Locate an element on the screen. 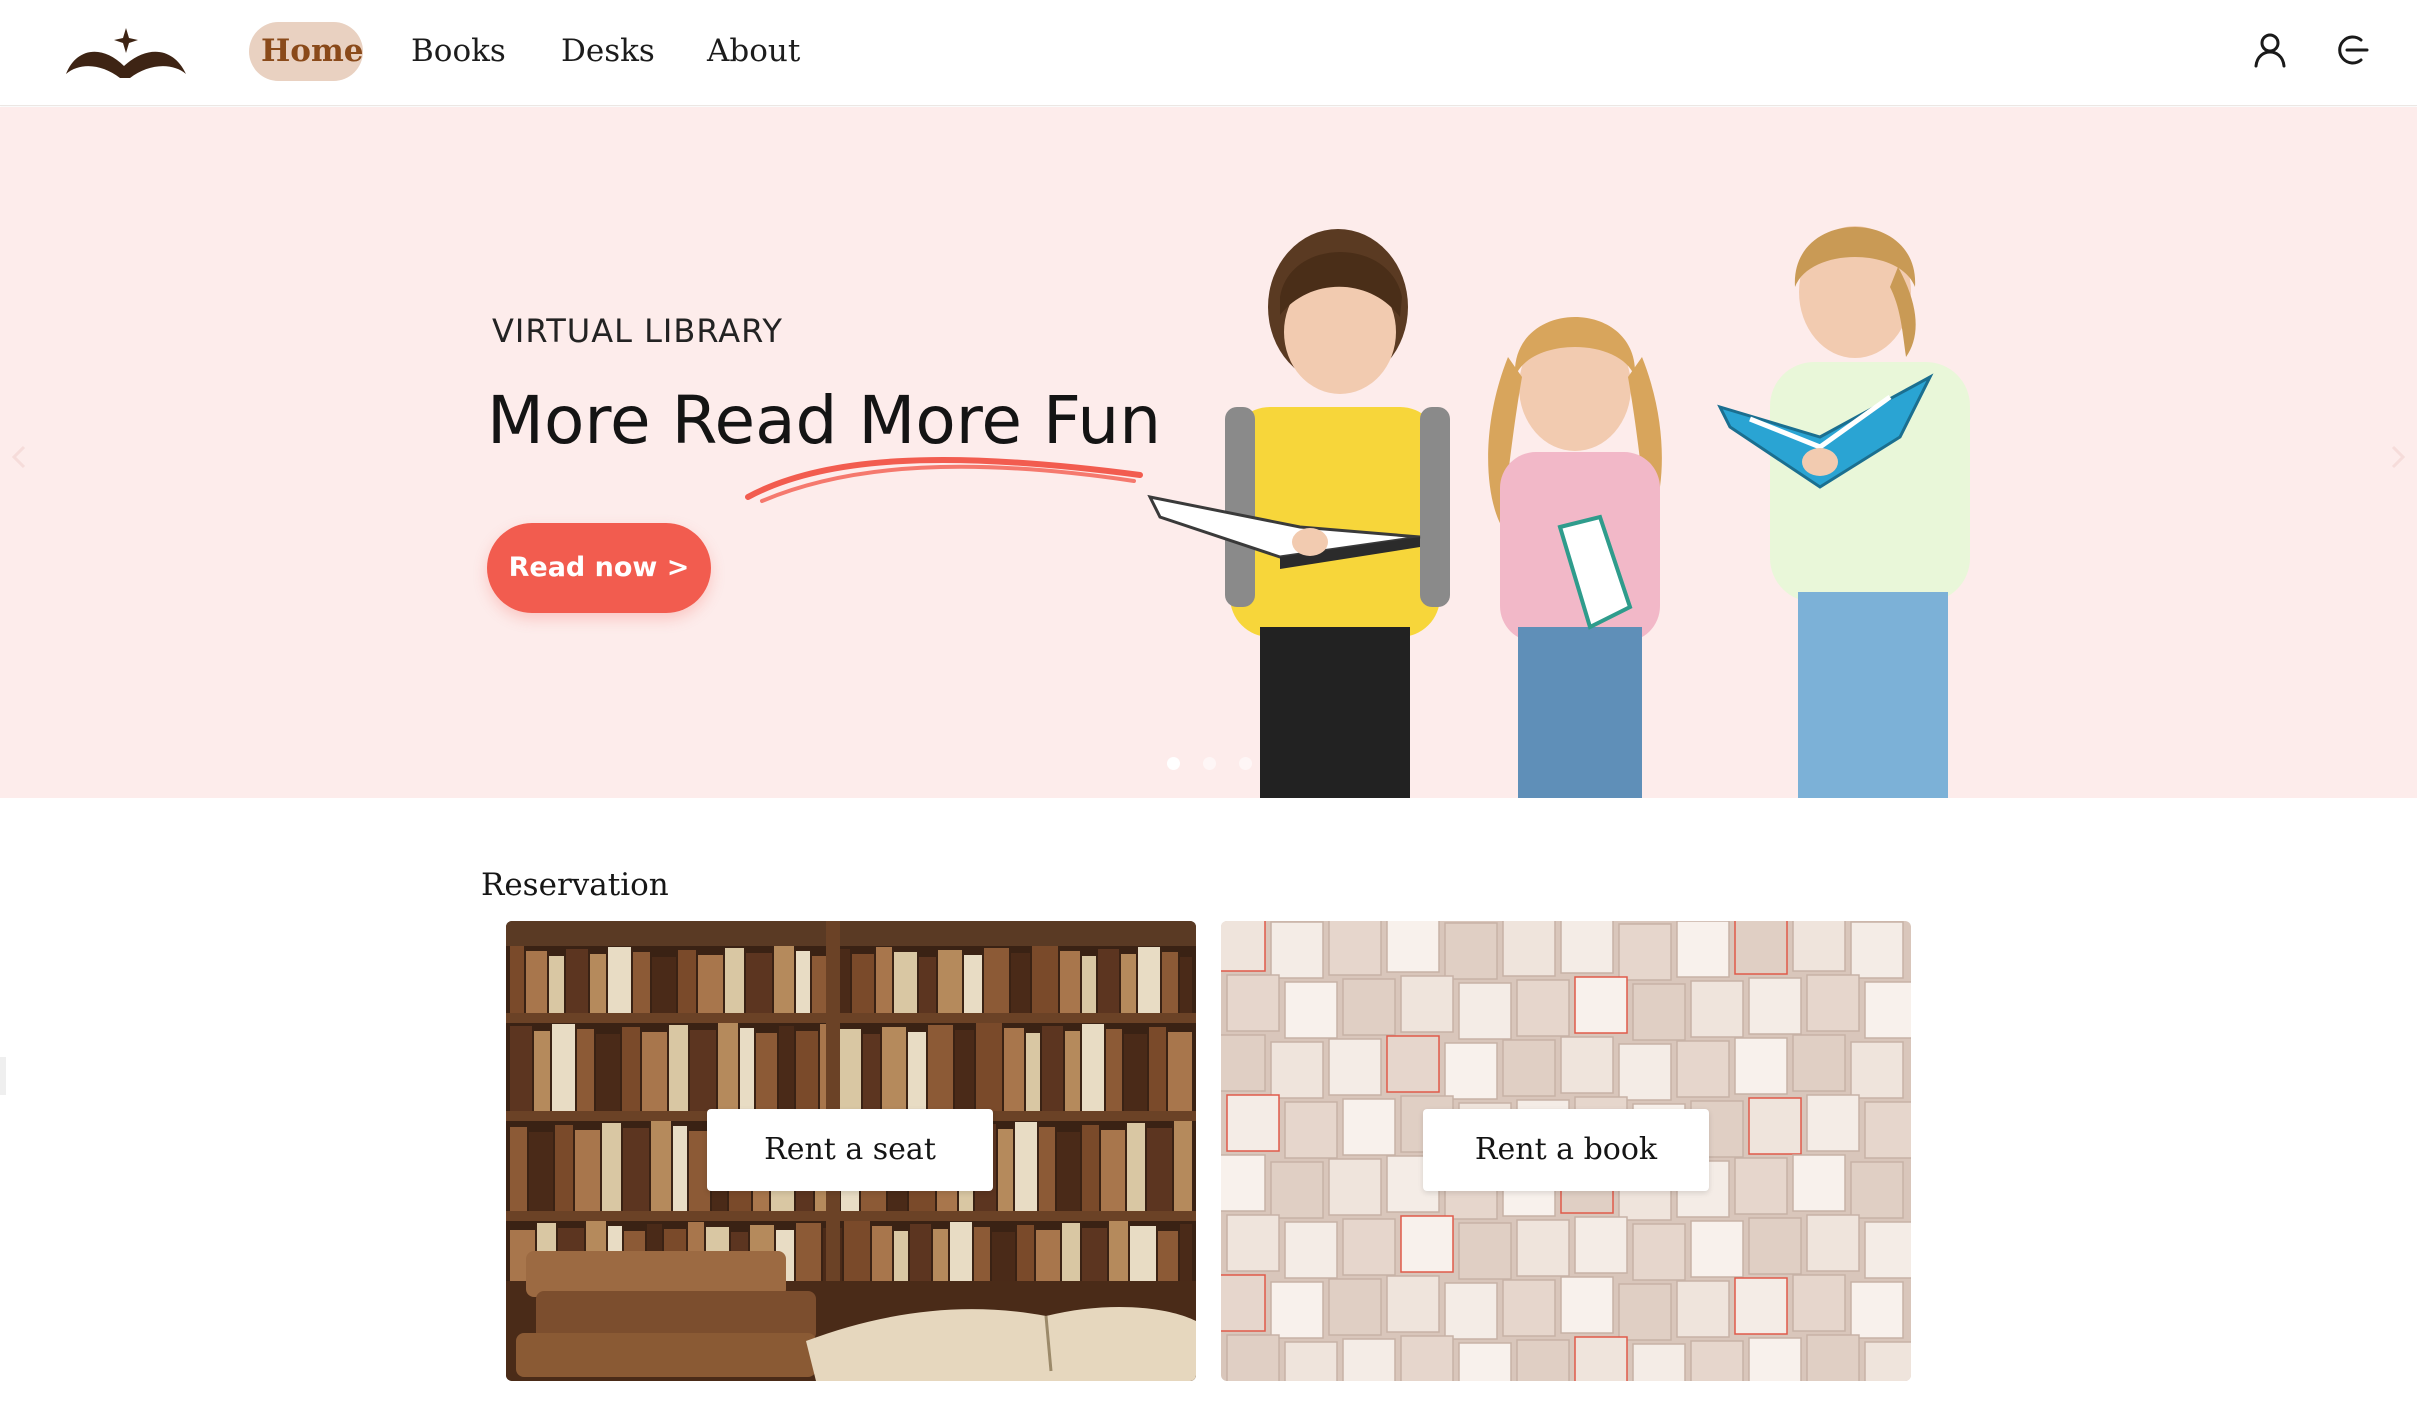 Image resolution: width=2417 pixels, height=1406 pixels. rent-seat-label: Rent a seat is located at coordinates (850, 1150).